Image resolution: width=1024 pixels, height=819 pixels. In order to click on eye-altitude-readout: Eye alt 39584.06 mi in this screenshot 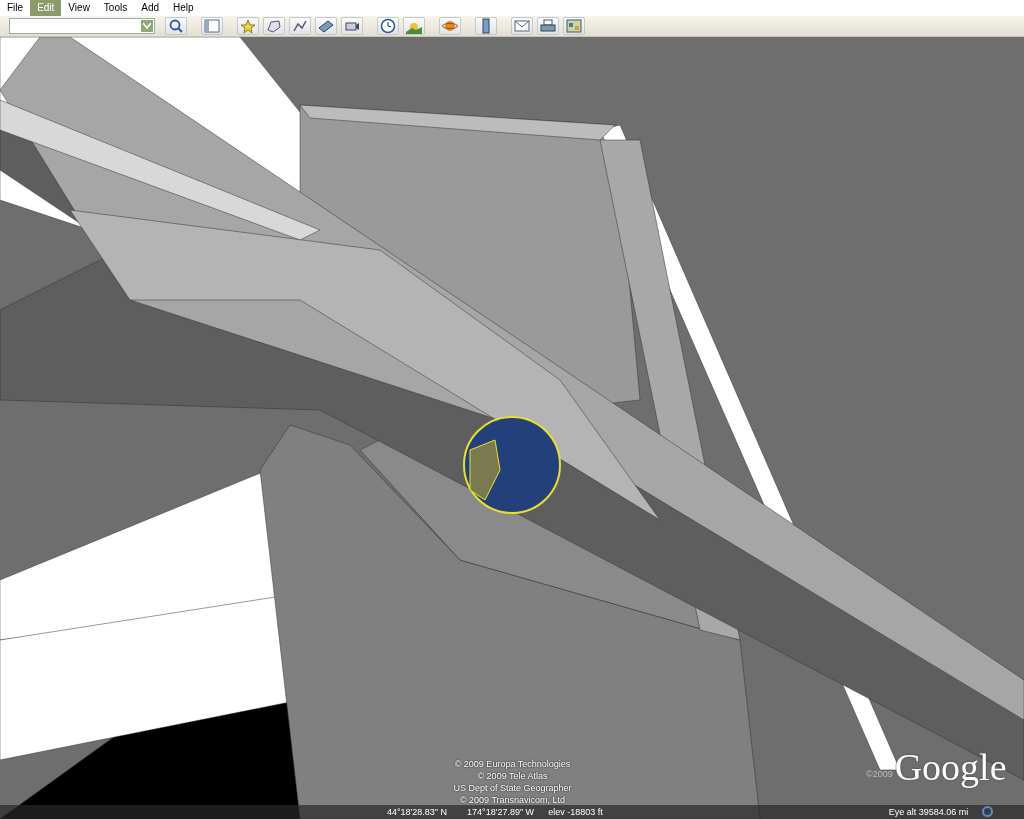, I will do `click(928, 812)`.